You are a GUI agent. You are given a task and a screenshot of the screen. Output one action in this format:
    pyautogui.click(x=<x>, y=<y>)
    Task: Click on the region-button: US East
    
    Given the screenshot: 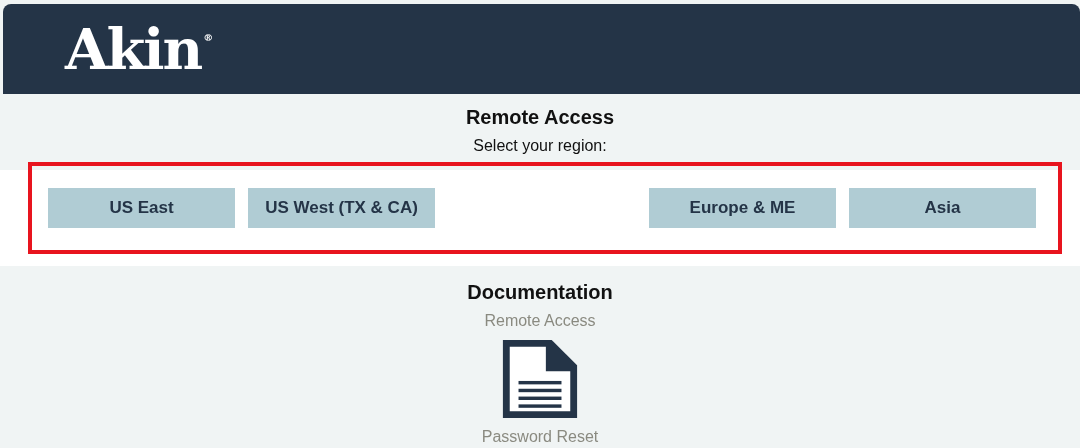 What is the action you would take?
    pyautogui.click(x=141, y=208)
    